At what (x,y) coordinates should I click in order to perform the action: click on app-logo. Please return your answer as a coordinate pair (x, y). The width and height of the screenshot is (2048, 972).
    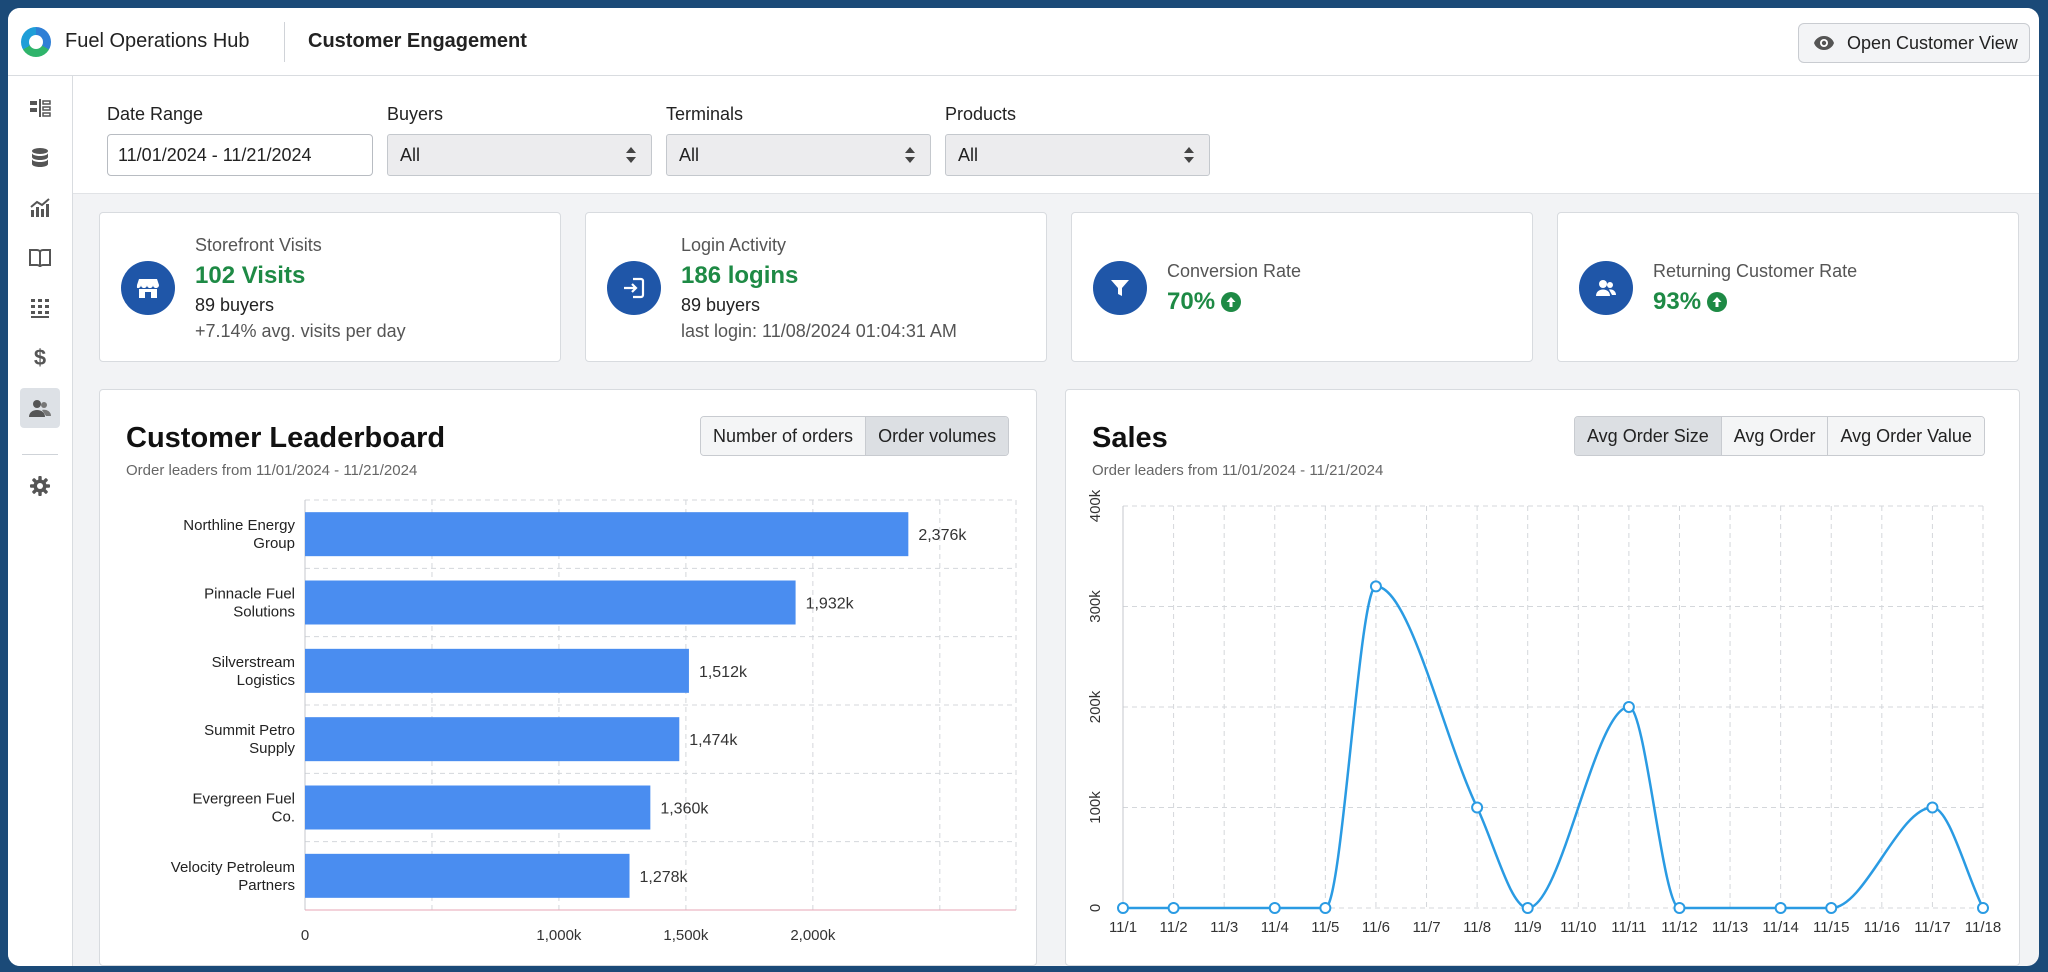
    Looking at the image, I should click on (36, 42).